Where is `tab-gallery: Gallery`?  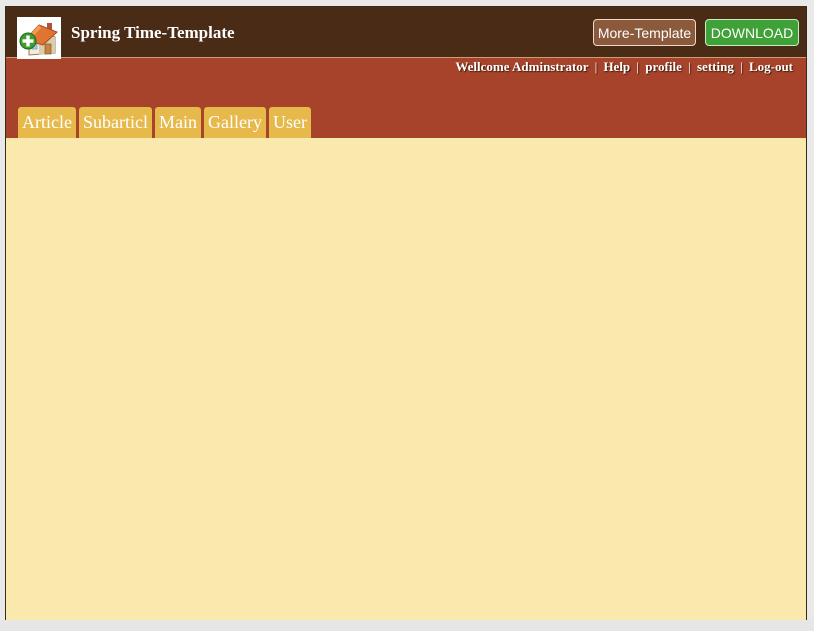
tab-gallery: Gallery is located at coordinates (234, 122).